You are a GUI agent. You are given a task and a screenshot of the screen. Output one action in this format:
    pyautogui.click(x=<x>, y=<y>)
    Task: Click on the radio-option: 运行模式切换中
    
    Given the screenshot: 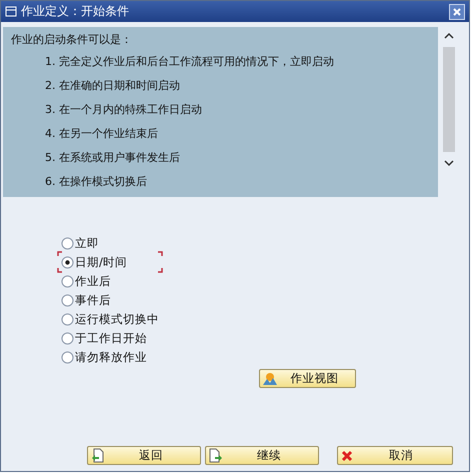 What is the action you would take?
    pyautogui.click(x=110, y=319)
    